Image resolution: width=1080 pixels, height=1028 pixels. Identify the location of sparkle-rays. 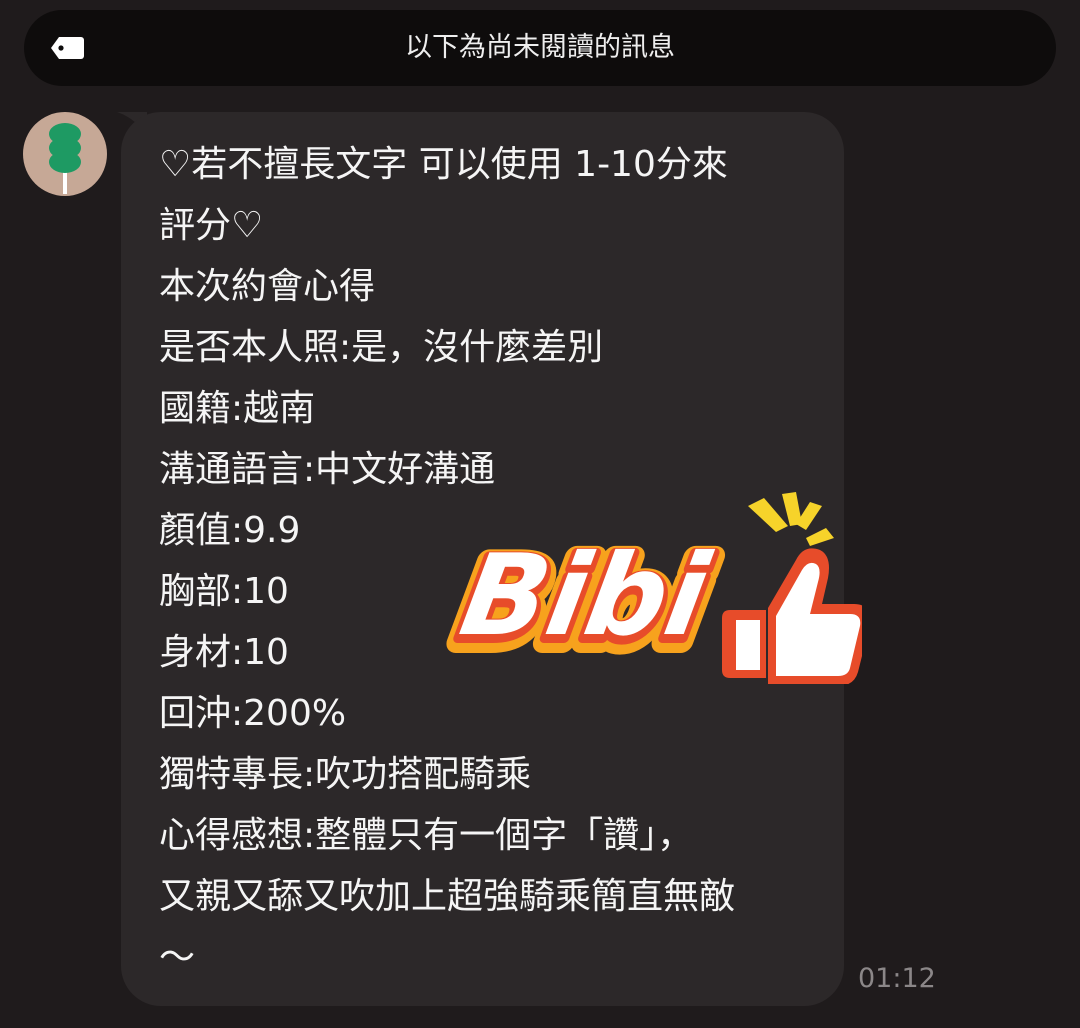
(791, 519).